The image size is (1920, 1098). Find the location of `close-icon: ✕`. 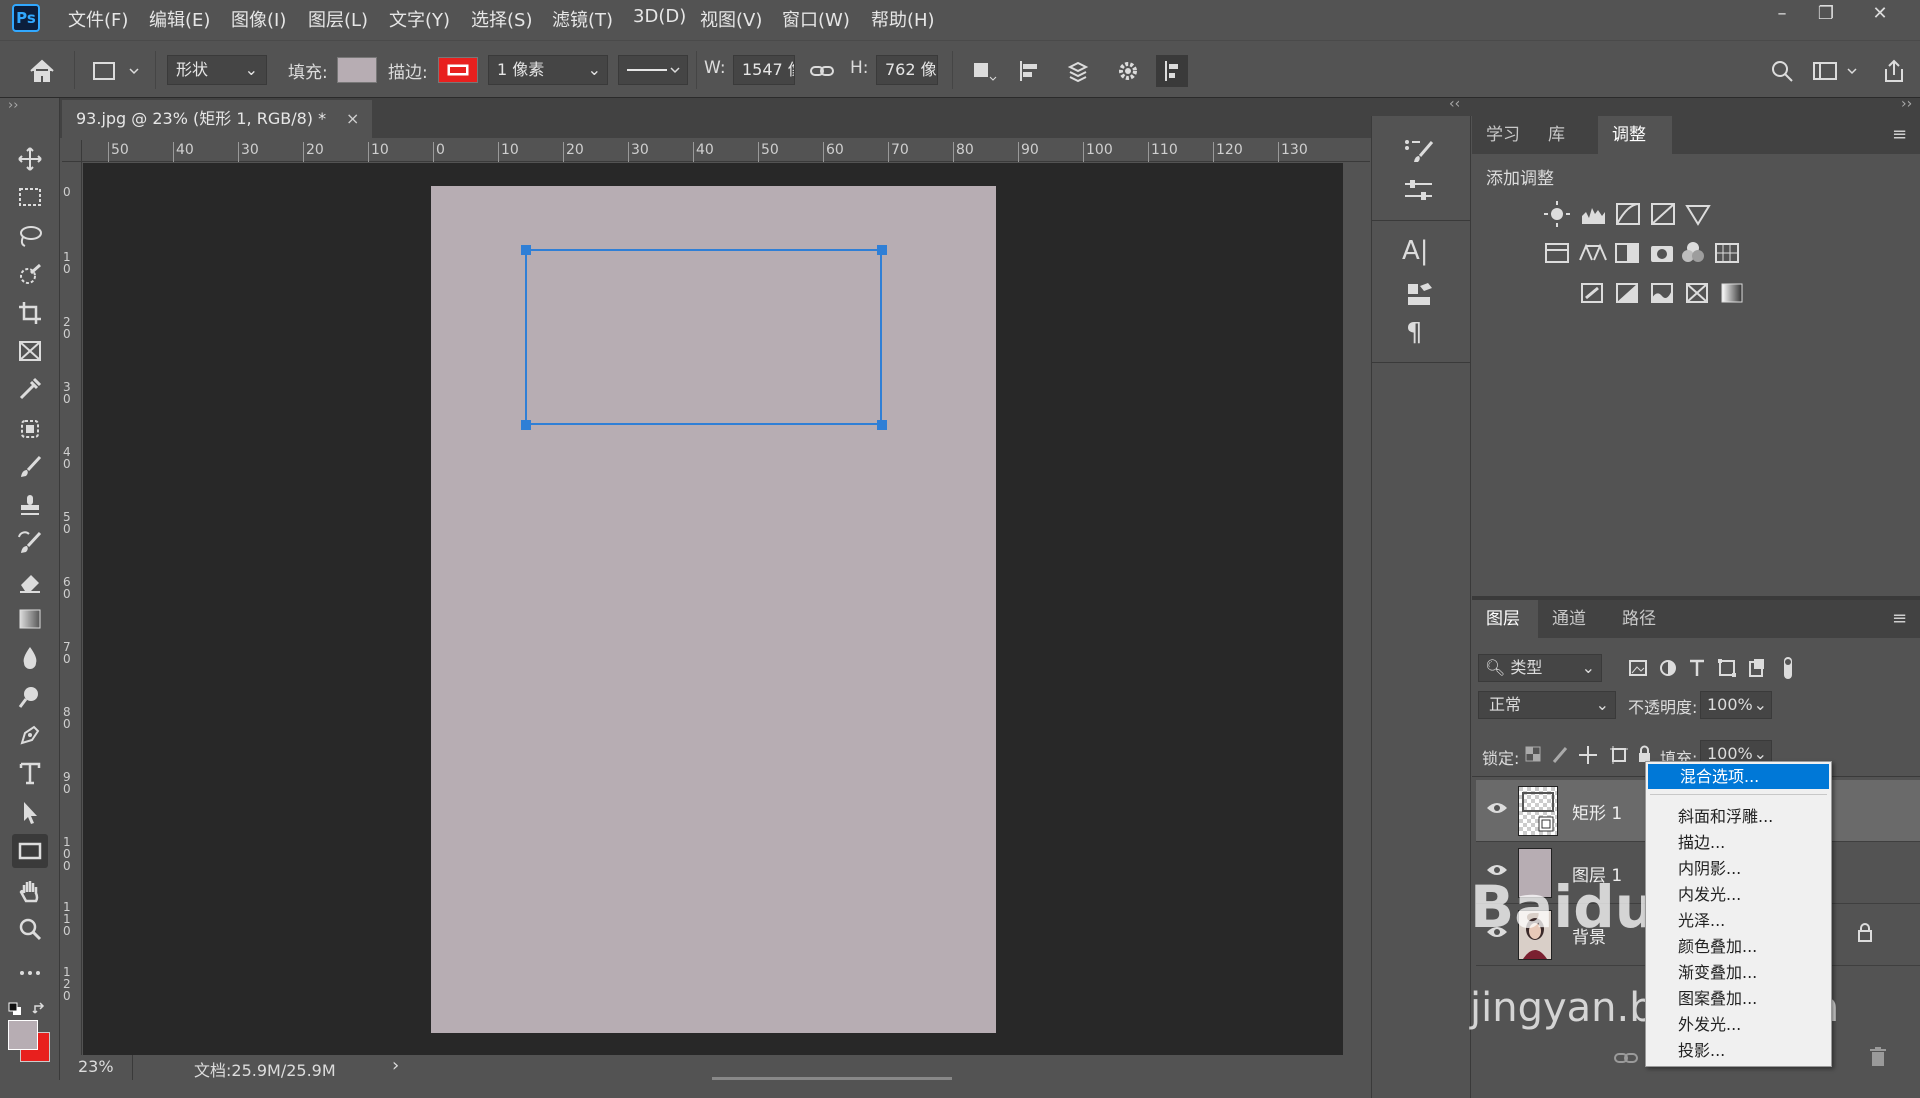

close-icon: ✕ is located at coordinates (1880, 15).